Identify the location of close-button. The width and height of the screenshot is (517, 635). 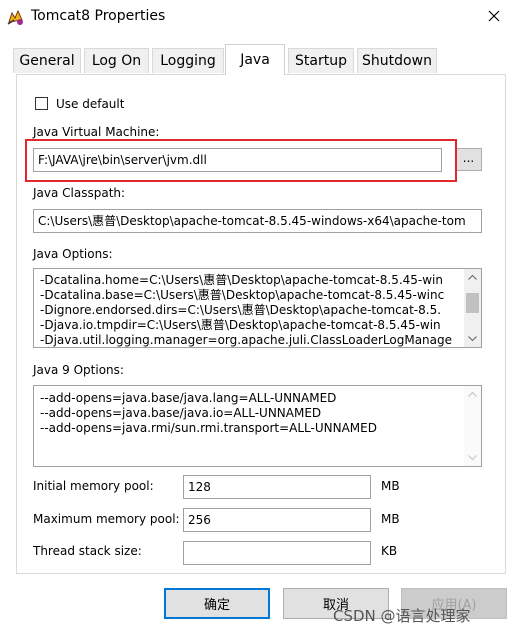
(493, 17).